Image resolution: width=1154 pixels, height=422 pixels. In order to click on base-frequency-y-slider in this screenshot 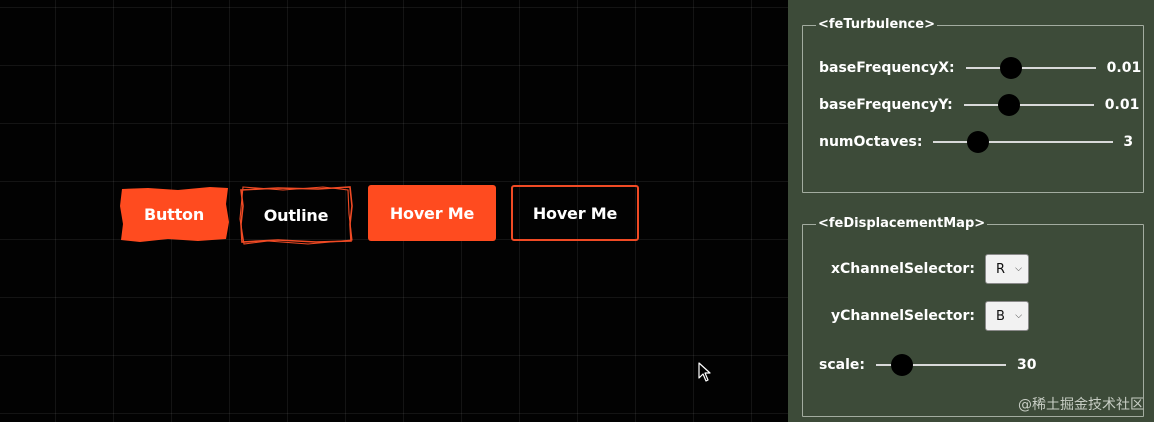, I will do `click(1028, 105)`.